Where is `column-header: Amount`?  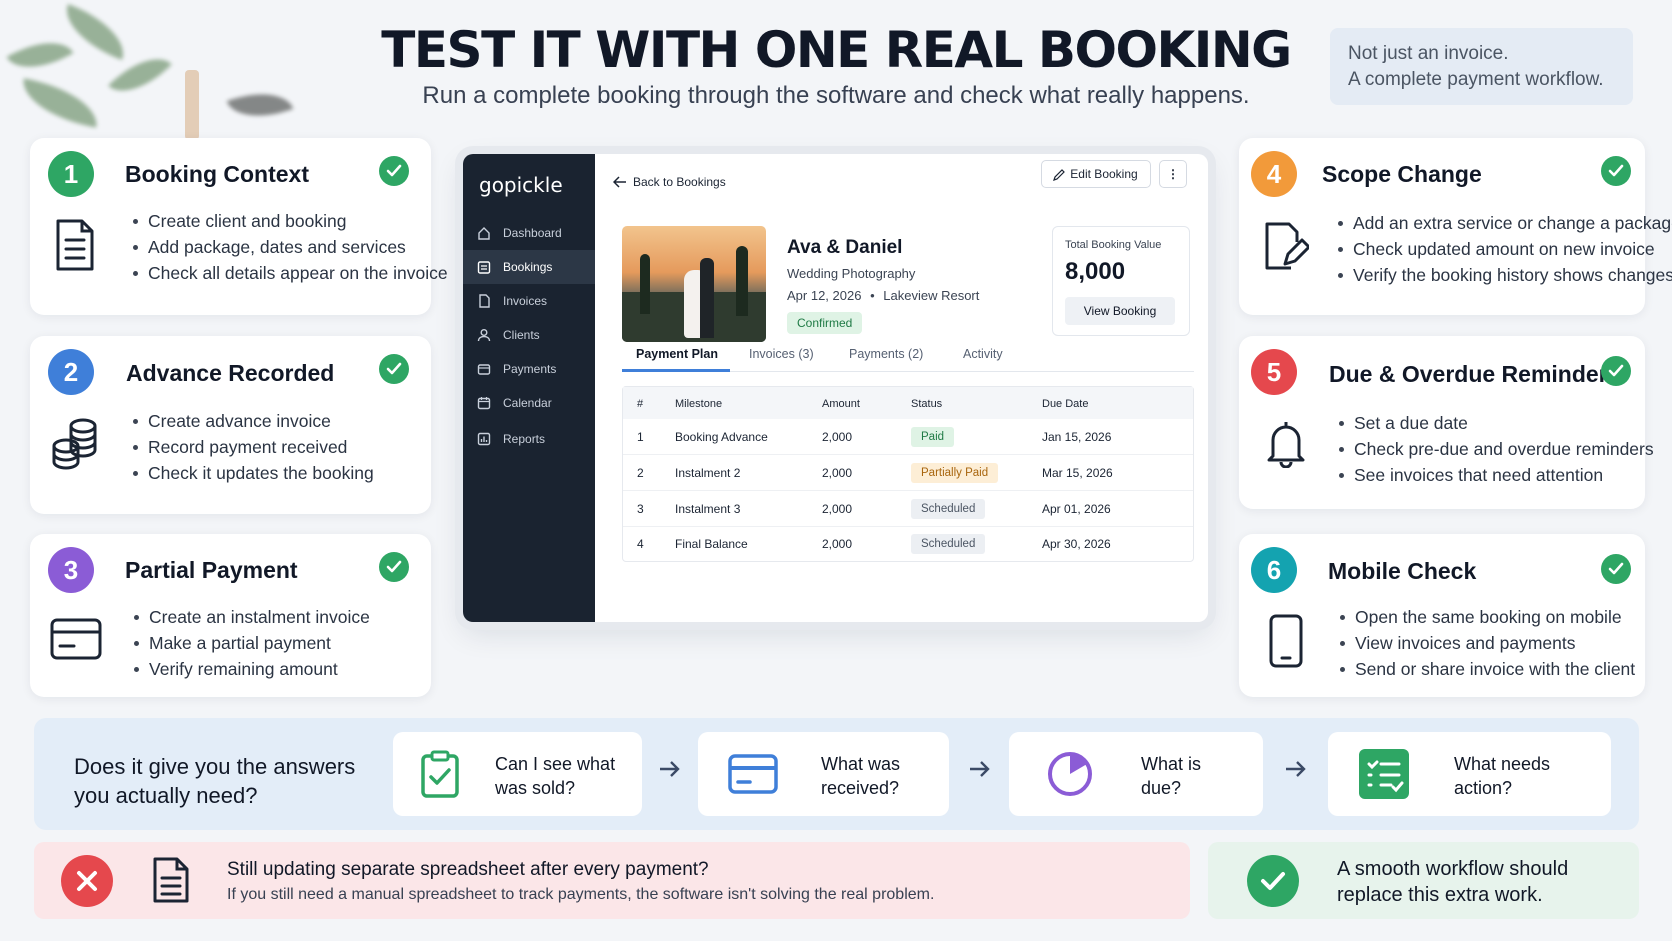 column-header: Amount is located at coordinates (841, 404).